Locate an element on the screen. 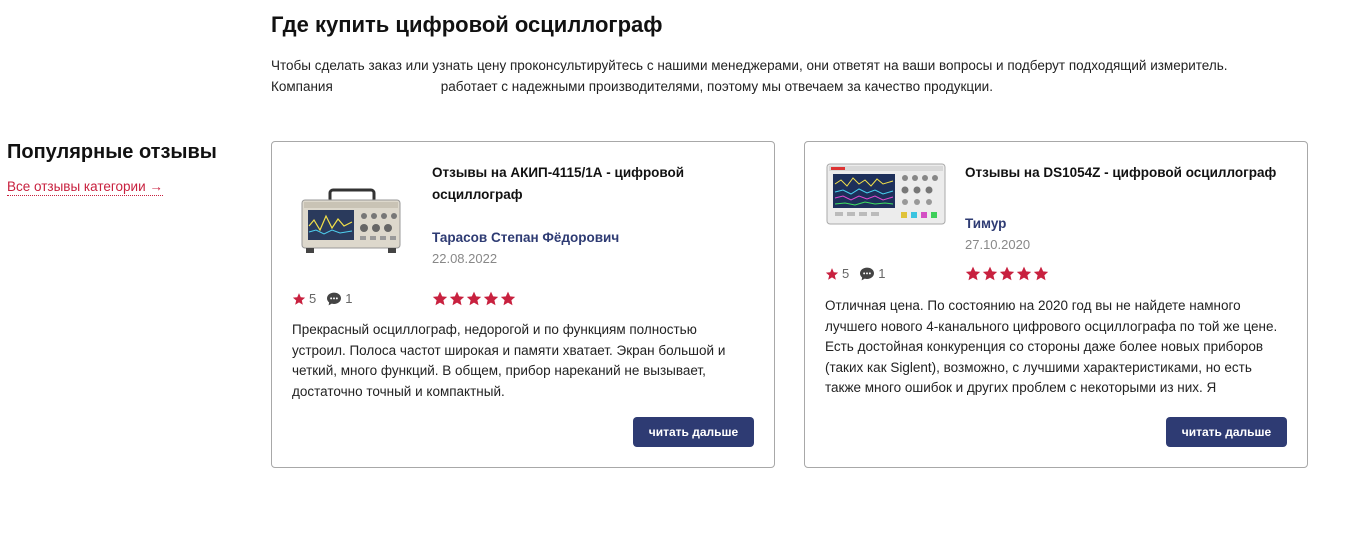  buy-section-title: Где купить цифровой осциллограф is located at coordinates (467, 24).